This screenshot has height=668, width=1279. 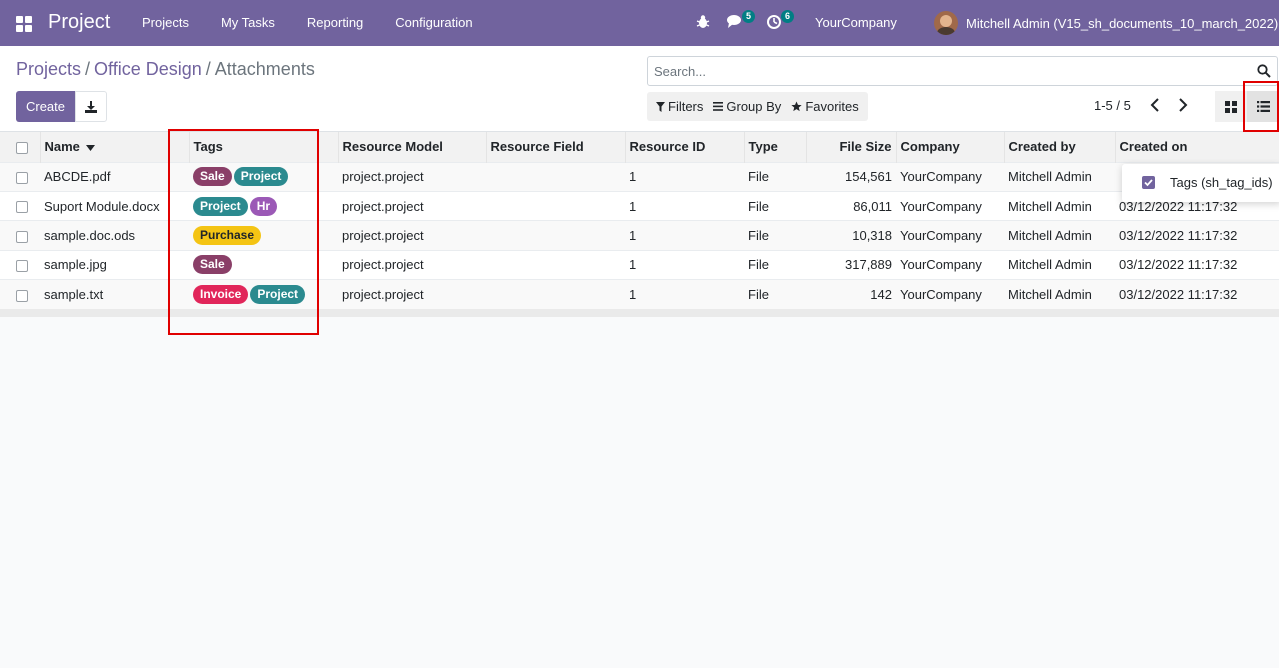 What do you see at coordinates (148, 69) in the screenshot?
I see `breadcrumb-office-design: Office Design` at bounding box center [148, 69].